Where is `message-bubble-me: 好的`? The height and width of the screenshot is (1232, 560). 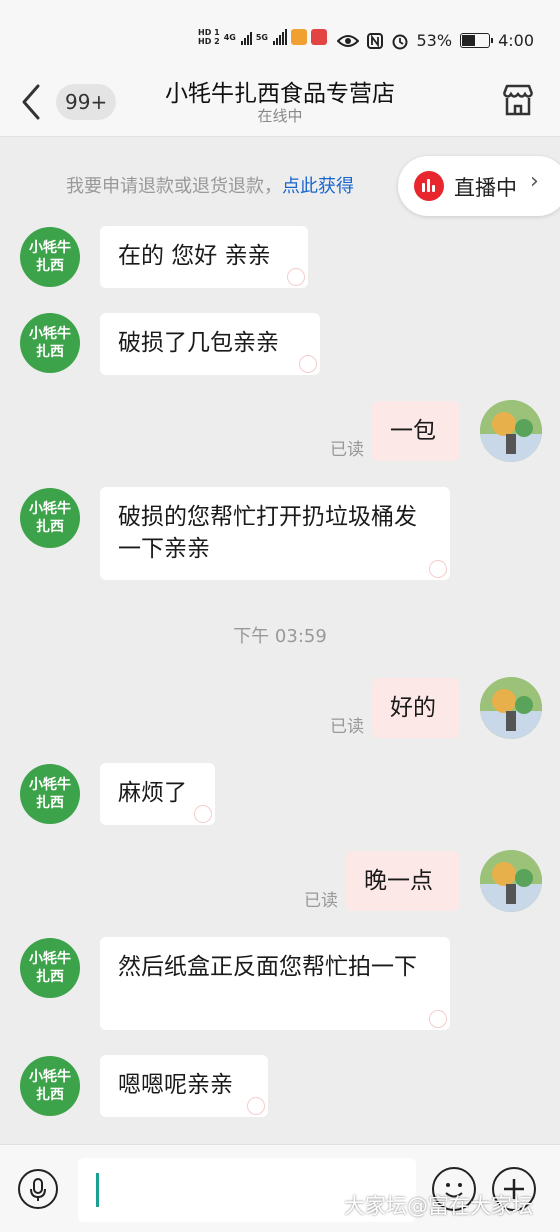 message-bubble-me: 好的 is located at coordinates (416, 708).